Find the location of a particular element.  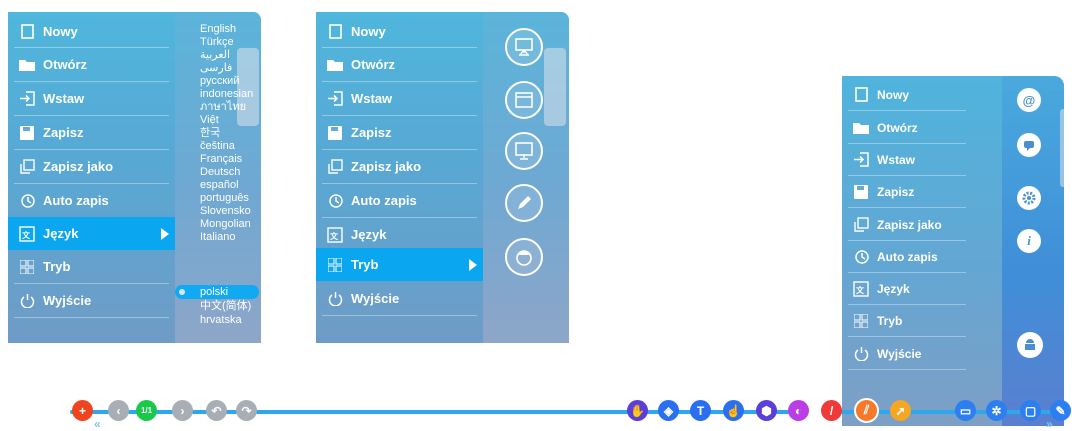

monitor-stand-icon is located at coordinates (524, 47).